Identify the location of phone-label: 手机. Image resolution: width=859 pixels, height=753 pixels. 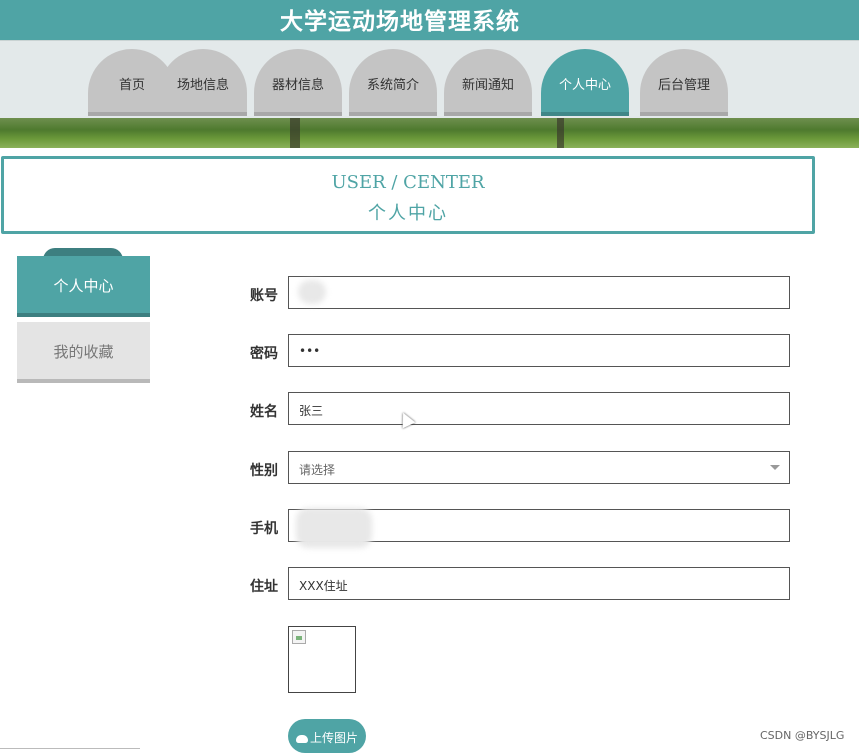
(264, 529).